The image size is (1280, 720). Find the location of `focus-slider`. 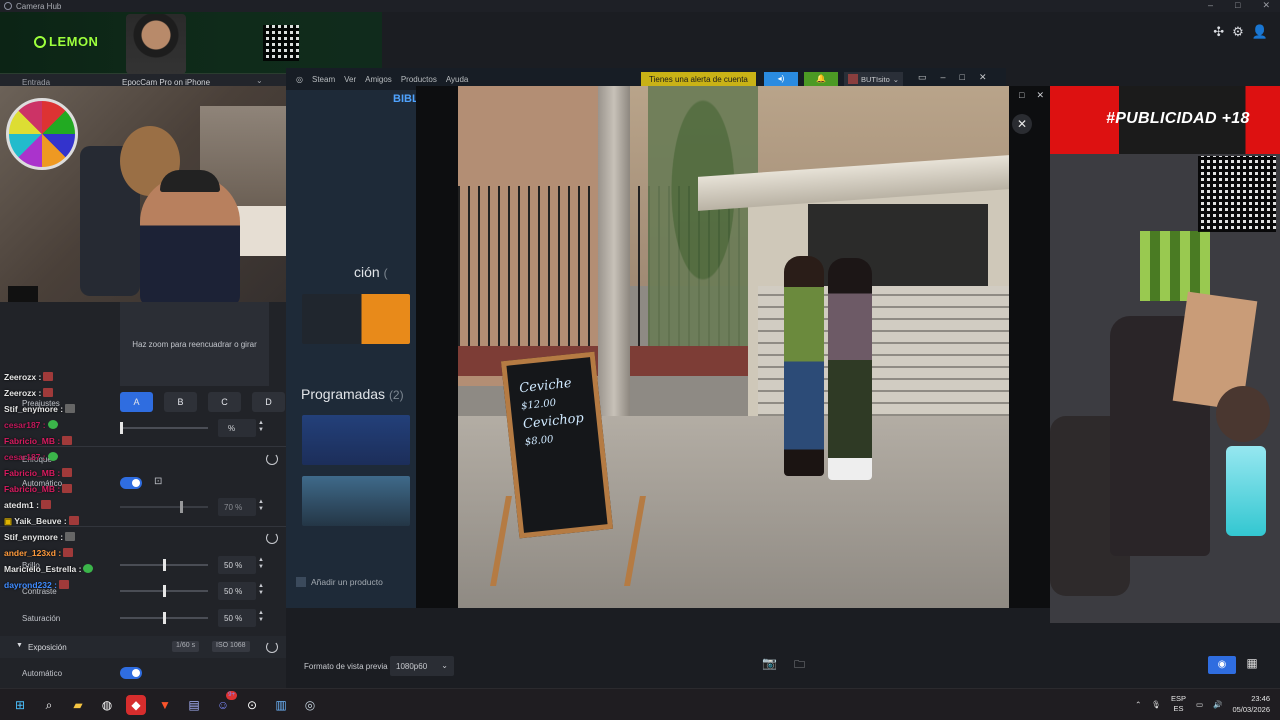

focus-slider is located at coordinates (164, 507).